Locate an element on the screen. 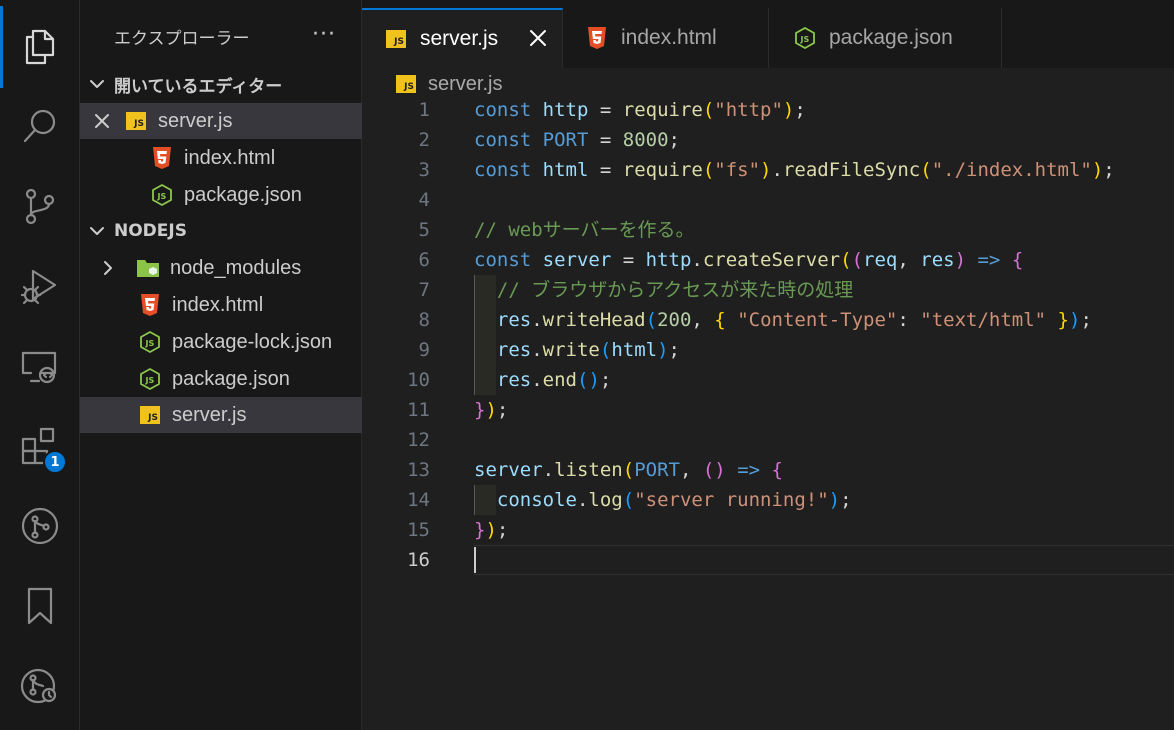 This screenshot has width=1174, height=730. open-editor-item-server-js: JS server.js is located at coordinates (221, 121).